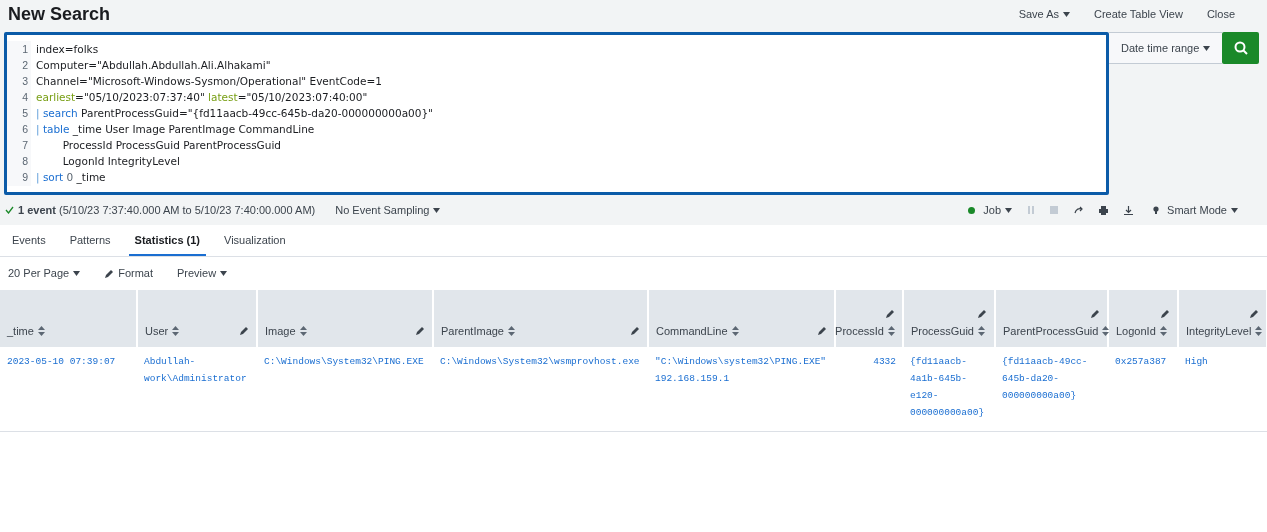  Describe the element at coordinates (1129, 210) in the screenshot. I see `download-icon` at that location.